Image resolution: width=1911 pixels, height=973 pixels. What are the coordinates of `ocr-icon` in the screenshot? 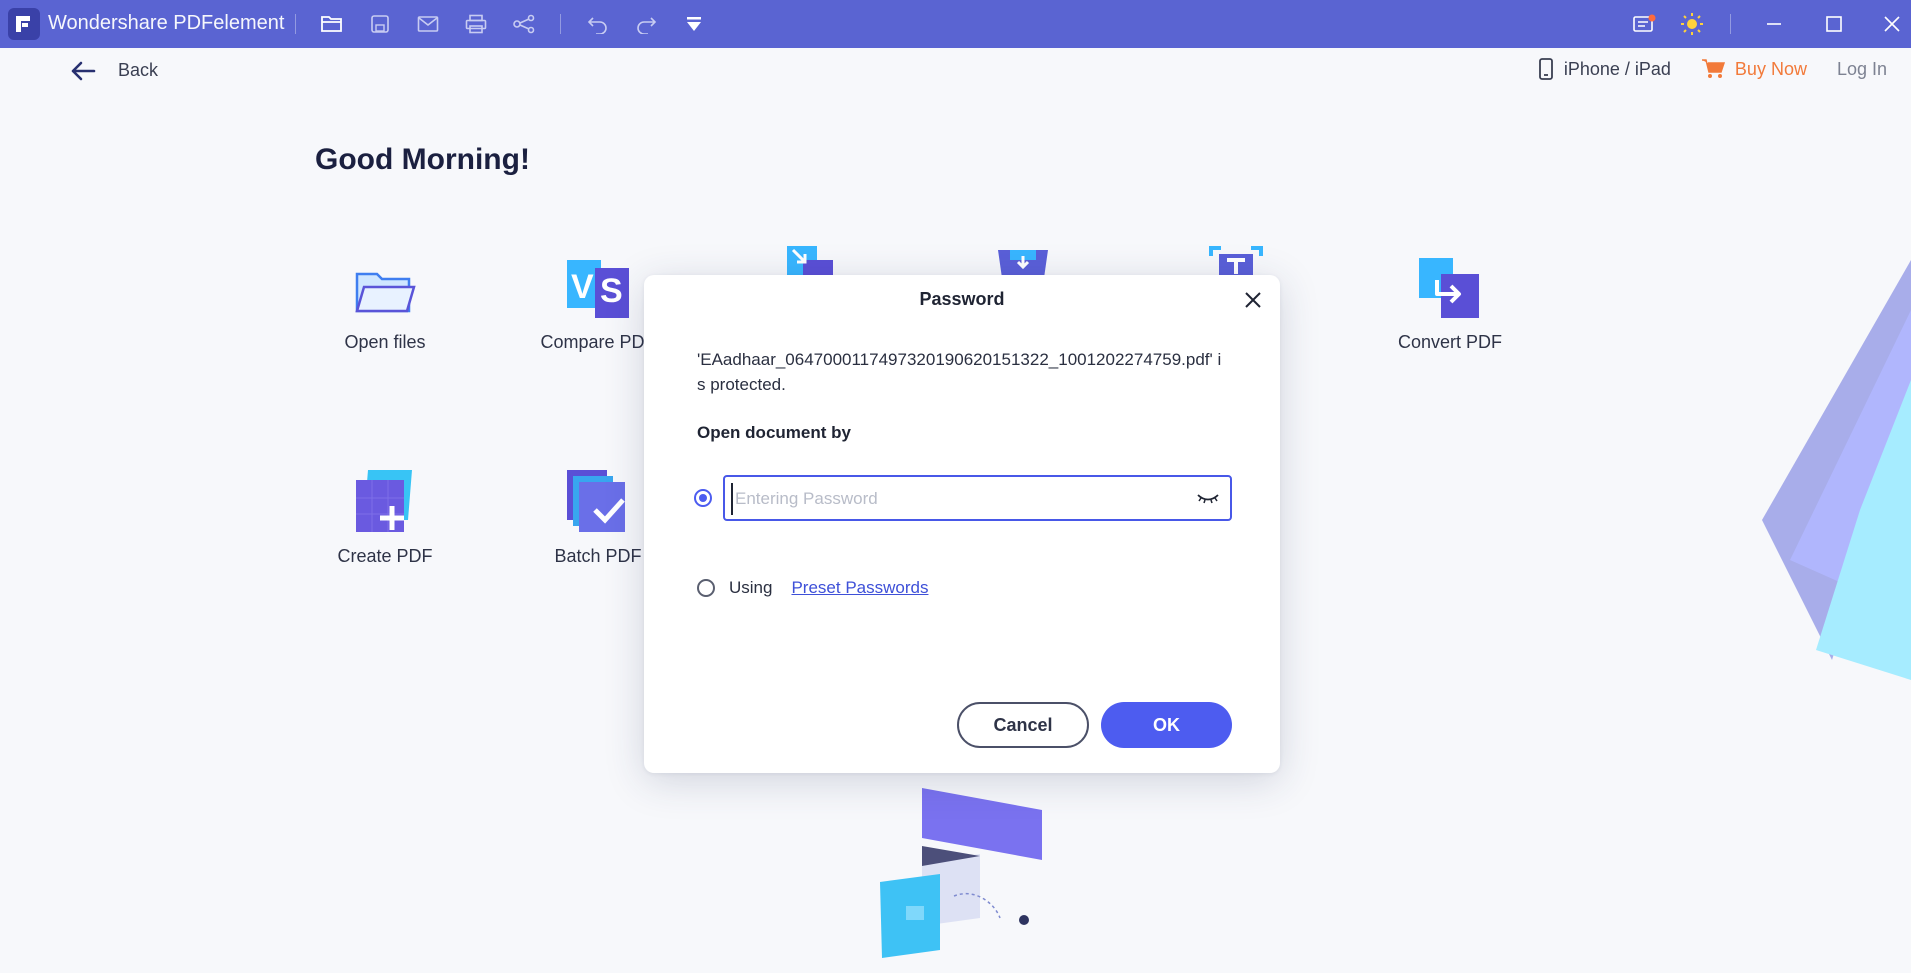 It's located at (1236, 259).